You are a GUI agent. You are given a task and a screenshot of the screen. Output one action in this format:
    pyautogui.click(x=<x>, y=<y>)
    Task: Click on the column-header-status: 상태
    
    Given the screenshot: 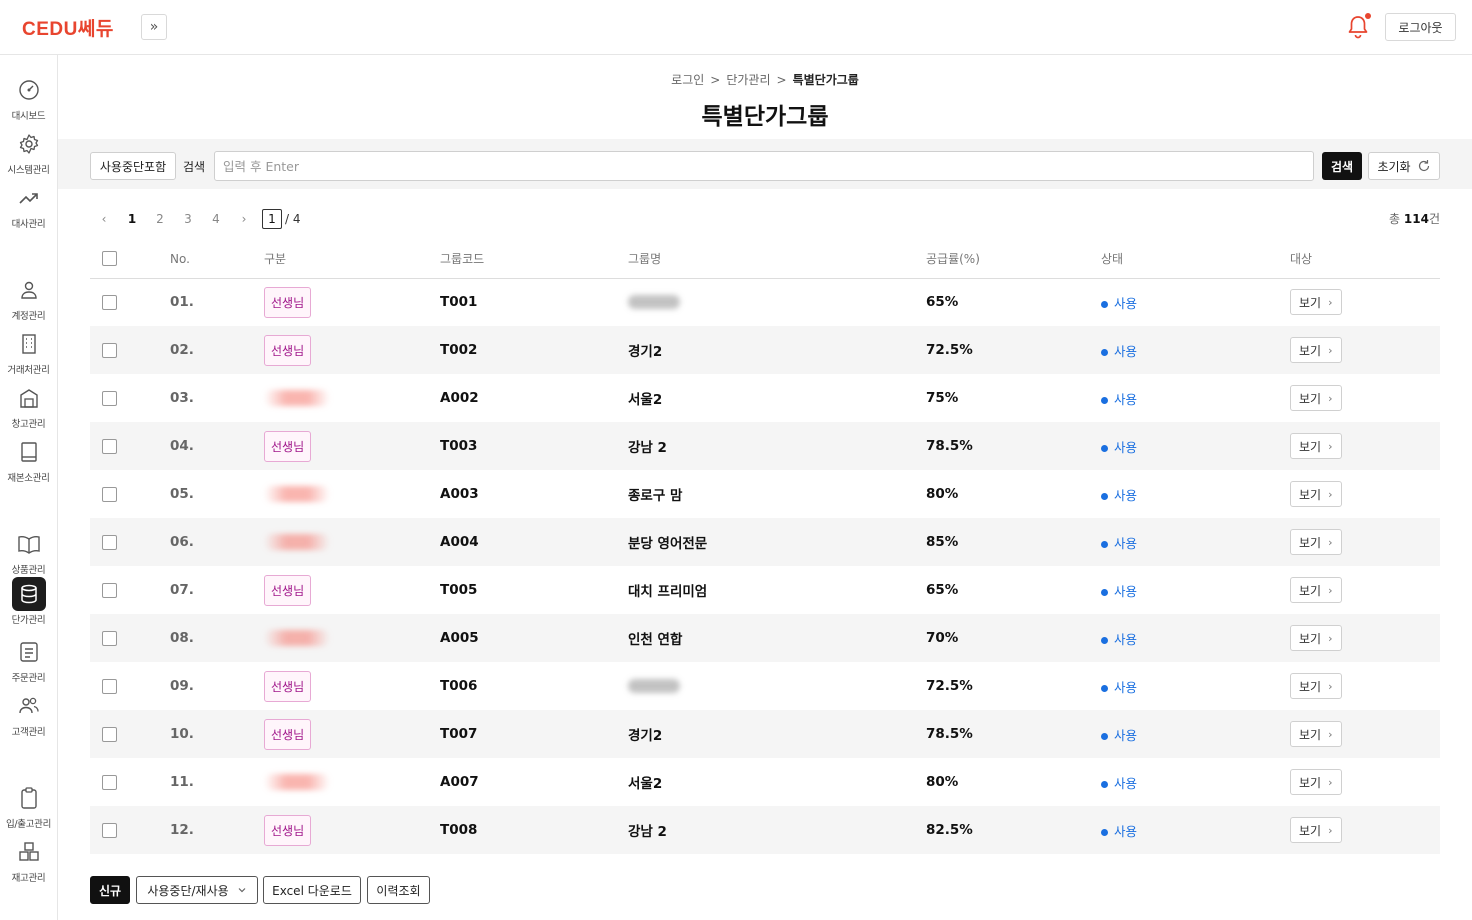 What is the action you would take?
    pyautogui.click(x=1195, y=259)
    